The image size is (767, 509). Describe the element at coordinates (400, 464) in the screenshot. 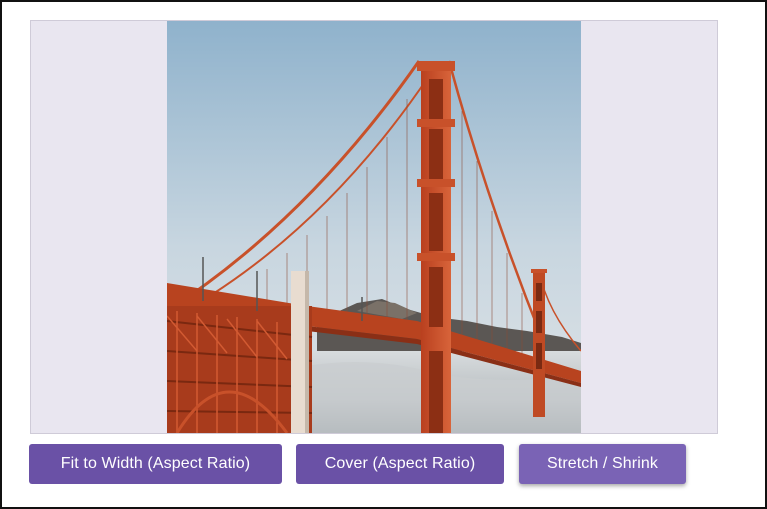

I see `cover-button: Cover (Aspect Ratio)` at that location.